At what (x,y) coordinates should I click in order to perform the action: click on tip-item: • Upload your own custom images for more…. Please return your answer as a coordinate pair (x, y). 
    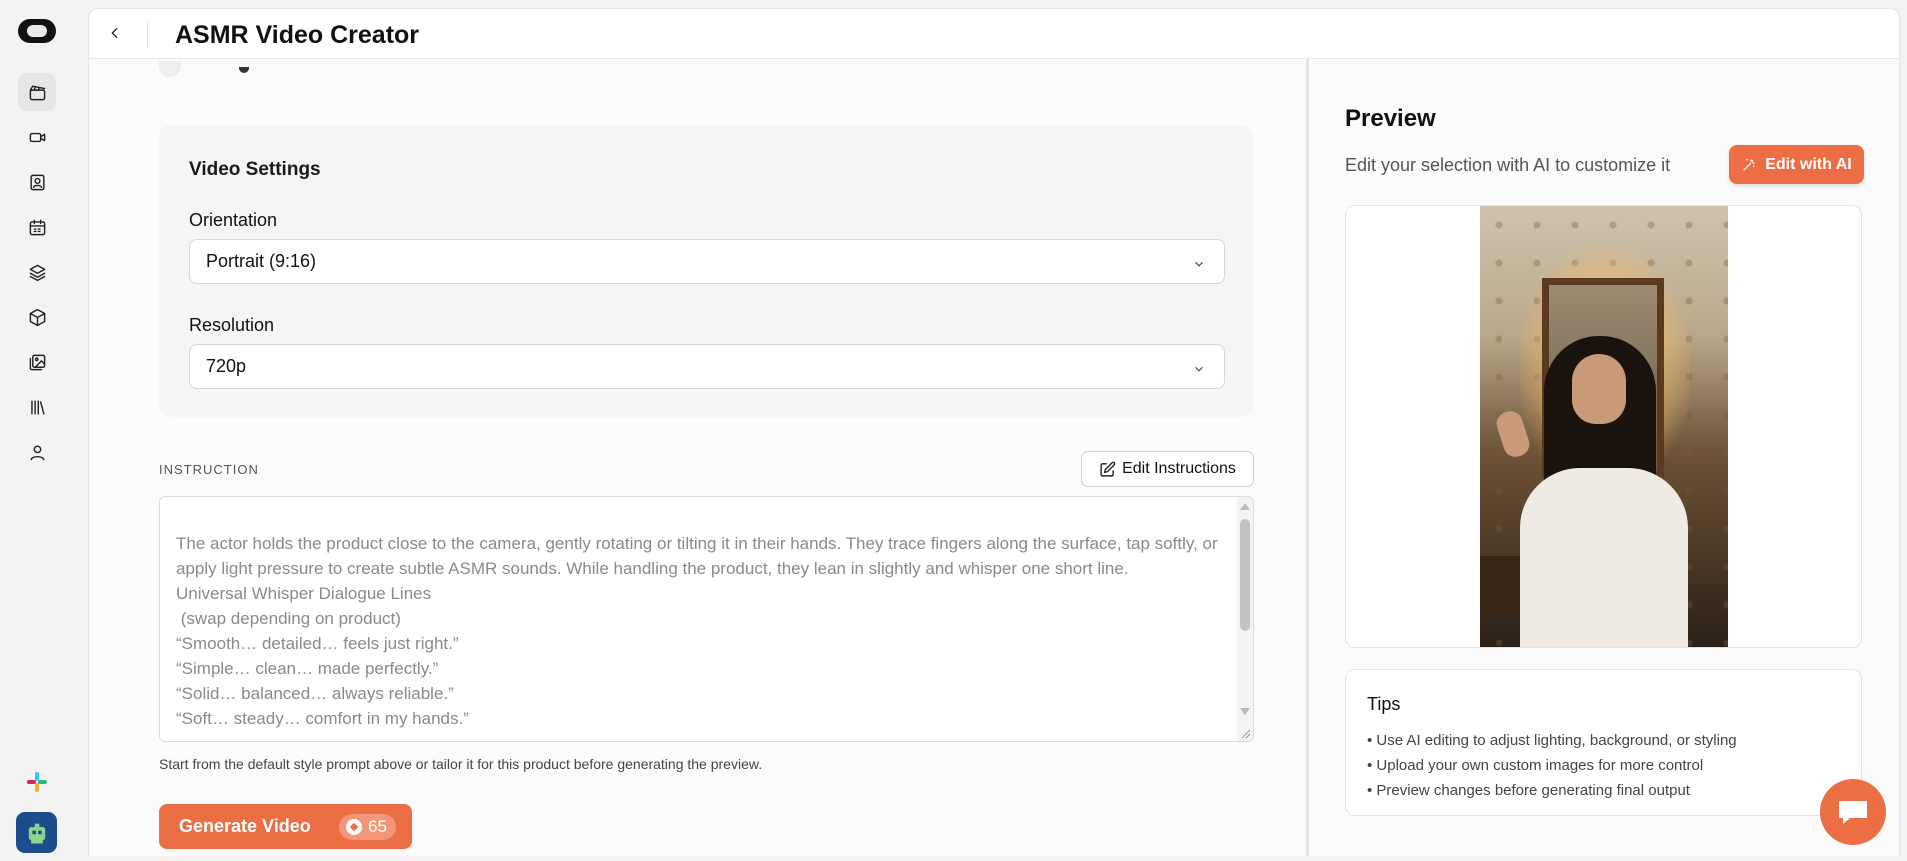
    Looking at the image, I should click on (1535, 765).